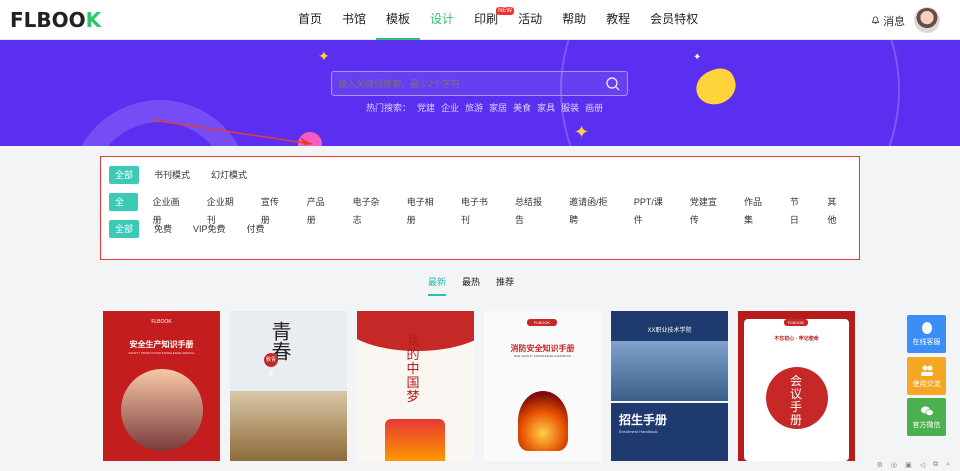 This screenshot has width=960, height=471. I want to click on filter-chip: 电子书刊, so click(477, 209).